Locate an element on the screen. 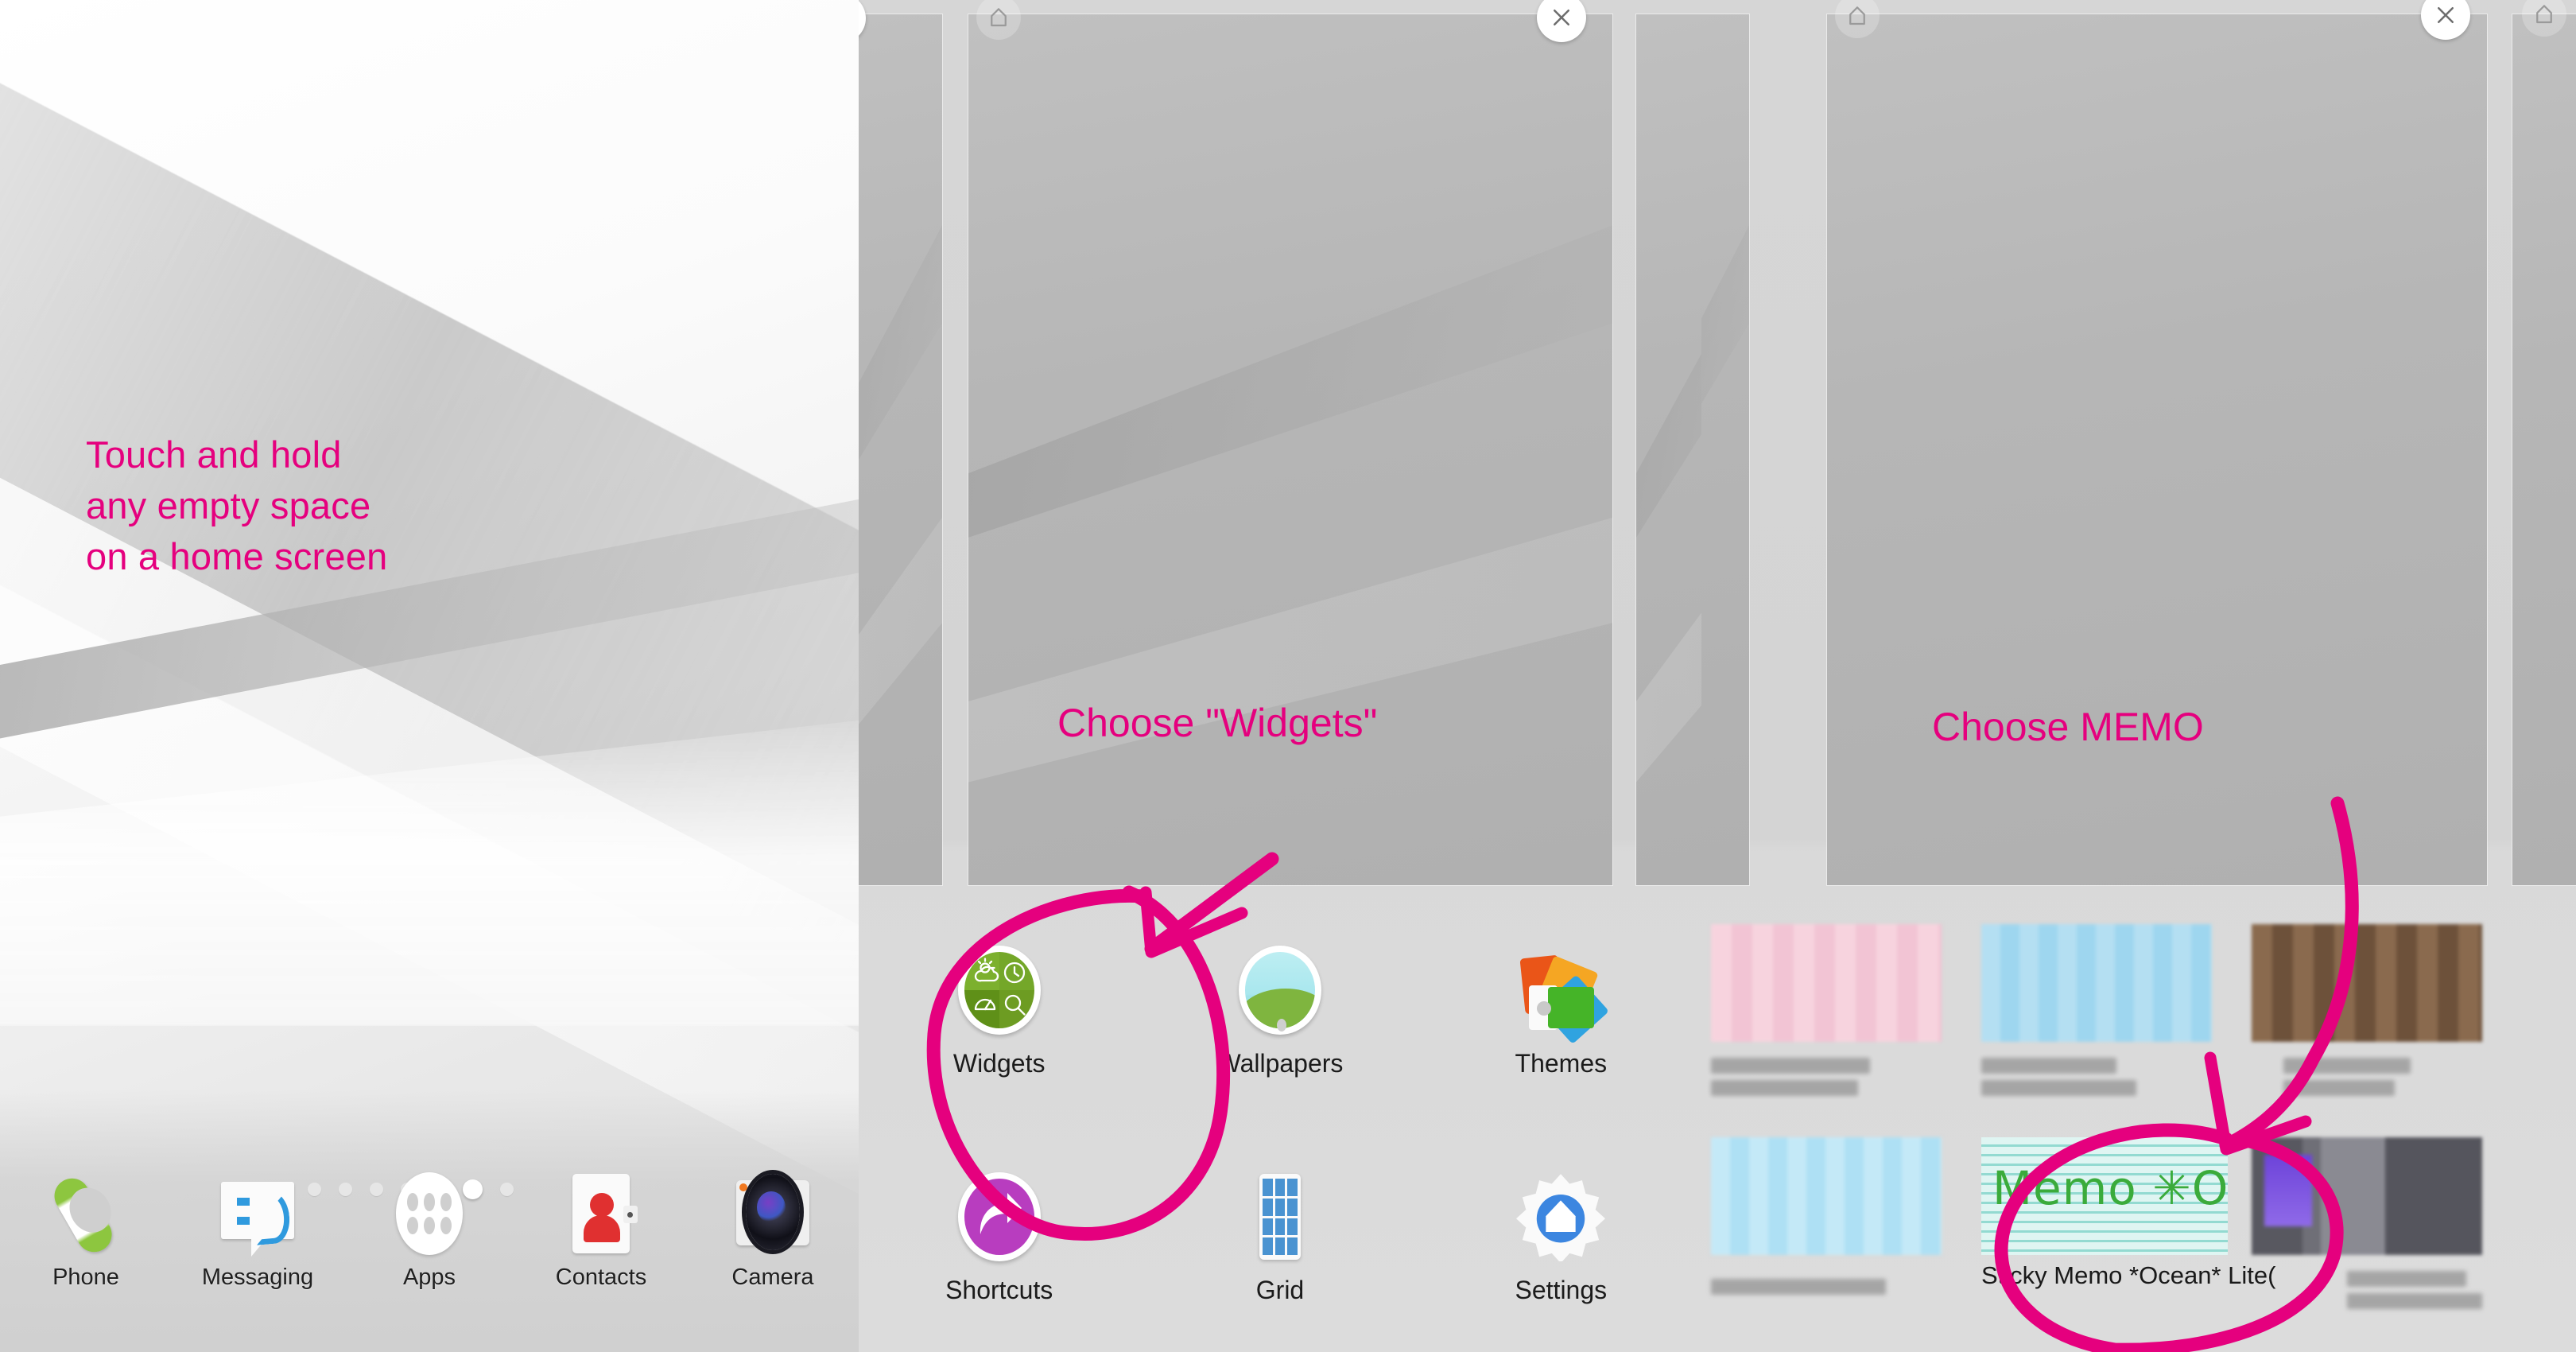  menu-label: Settings is located at coordinates (1562, 1290).